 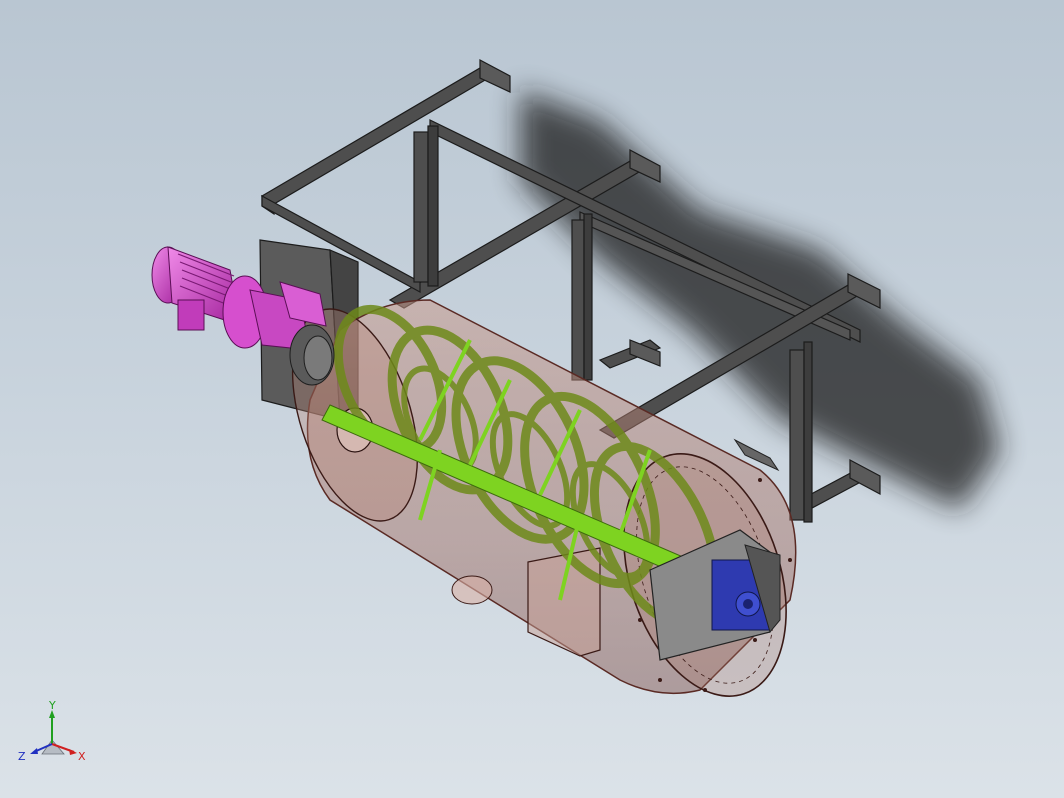 What do you see at coordinates (82, 756) in the screenshot?
I see `x-axis-label: X` at bounding box center [82, 756].